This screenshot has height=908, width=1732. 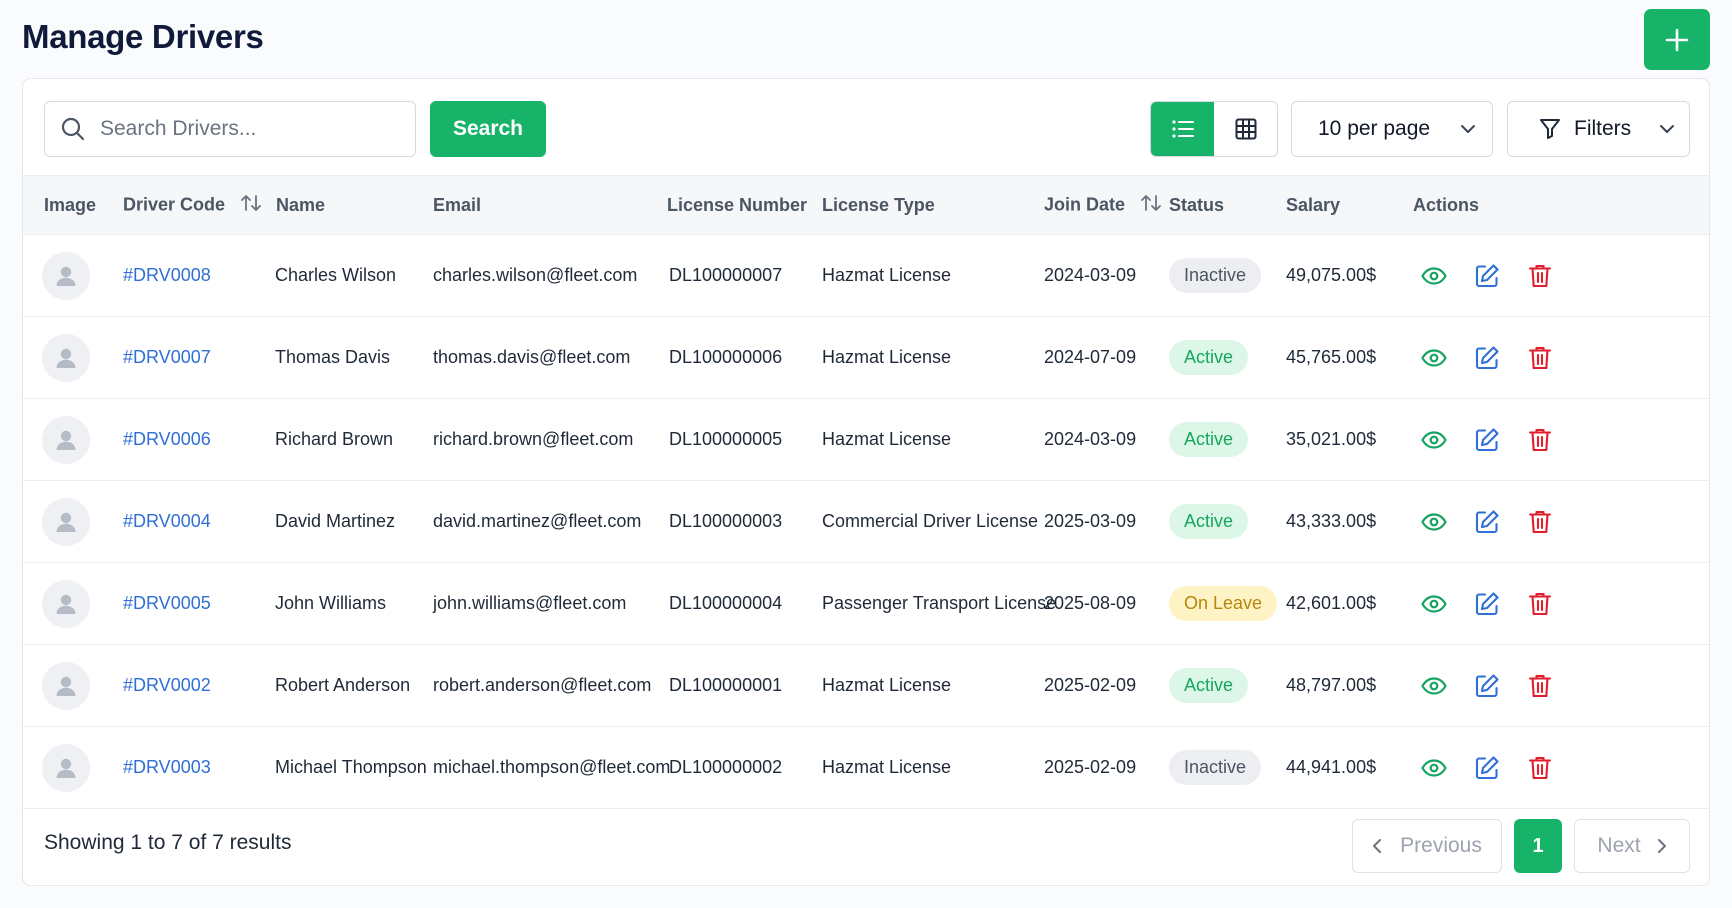 I want to click on cell-salary: 44,941.00$, so click(x=1331, y=767).